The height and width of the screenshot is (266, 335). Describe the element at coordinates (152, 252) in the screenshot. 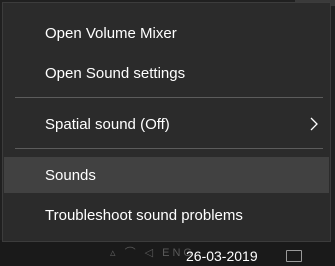

I see `tray-icons: ▵ ⌒ ◁ ENG` at that location.